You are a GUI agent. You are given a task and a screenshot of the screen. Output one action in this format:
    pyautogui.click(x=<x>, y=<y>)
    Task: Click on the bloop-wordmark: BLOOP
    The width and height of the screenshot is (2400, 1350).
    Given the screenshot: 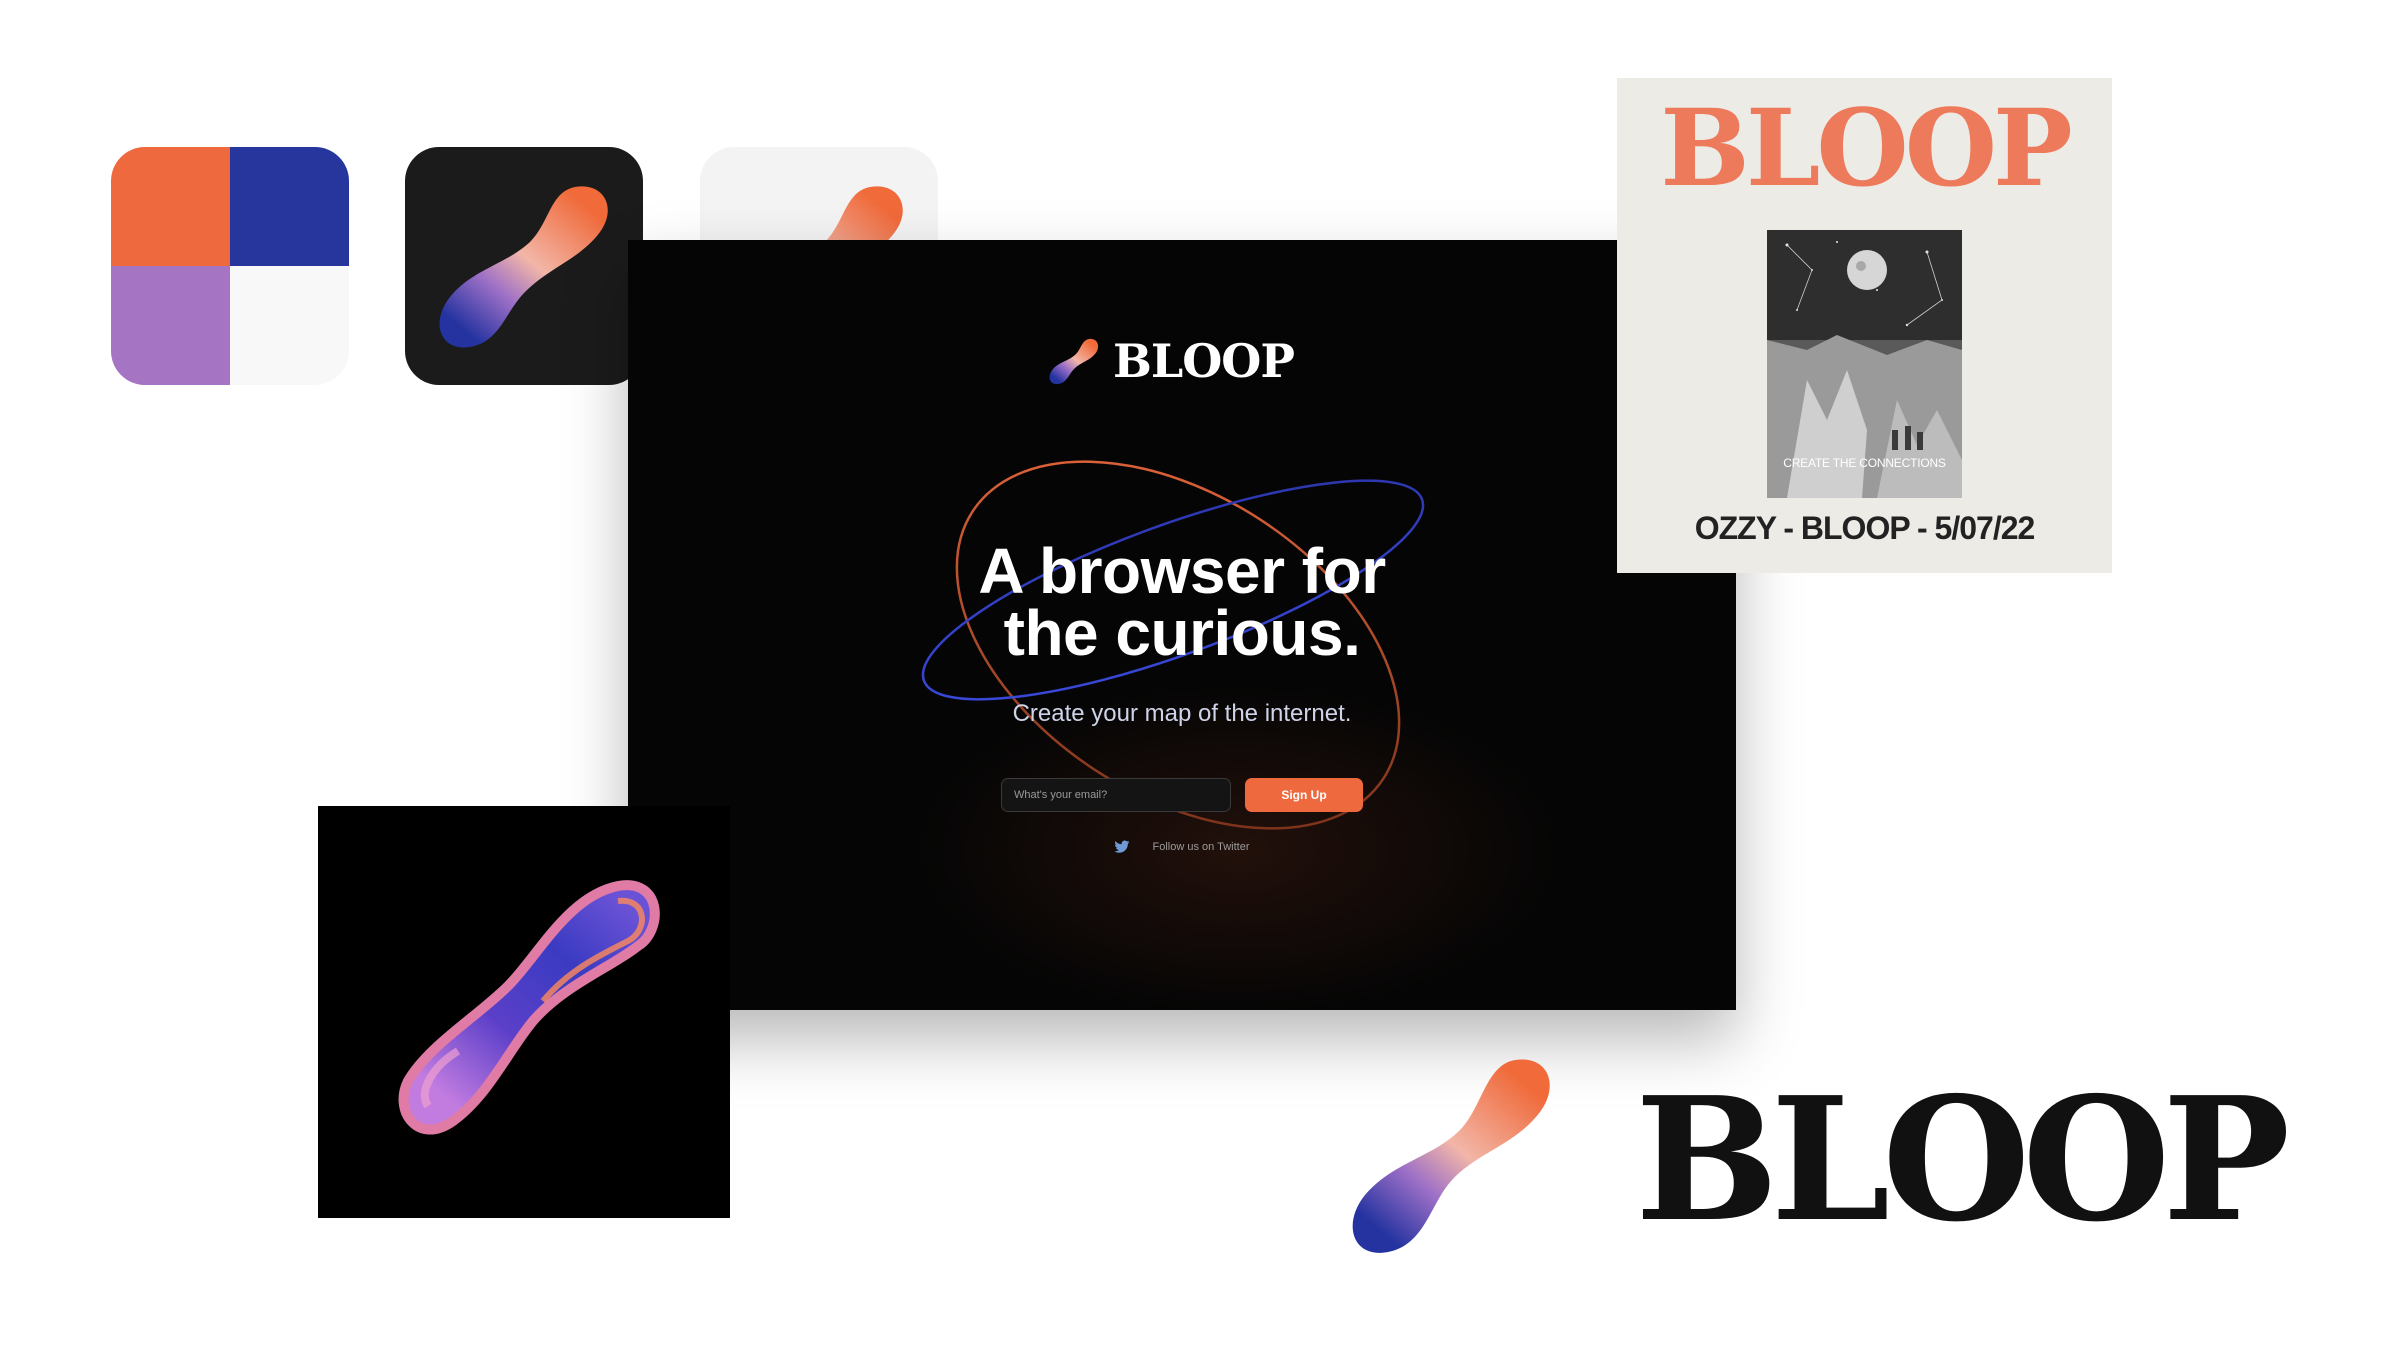 What is the action you would take?
    pyautogui.click(x=1962, y=1160)
    